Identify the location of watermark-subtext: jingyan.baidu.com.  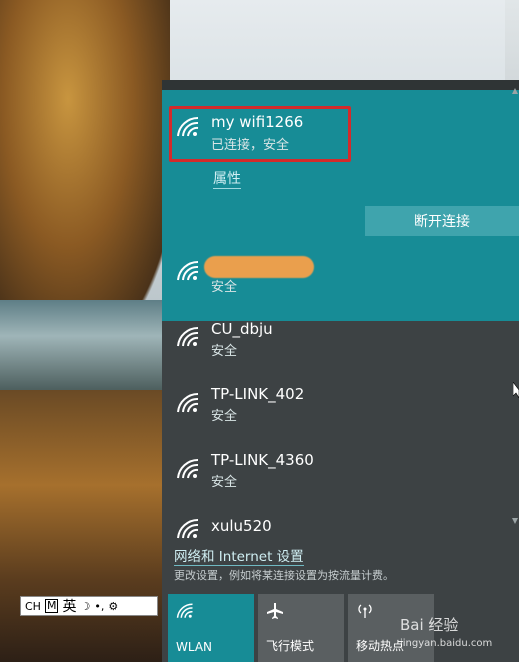
(446, 643).